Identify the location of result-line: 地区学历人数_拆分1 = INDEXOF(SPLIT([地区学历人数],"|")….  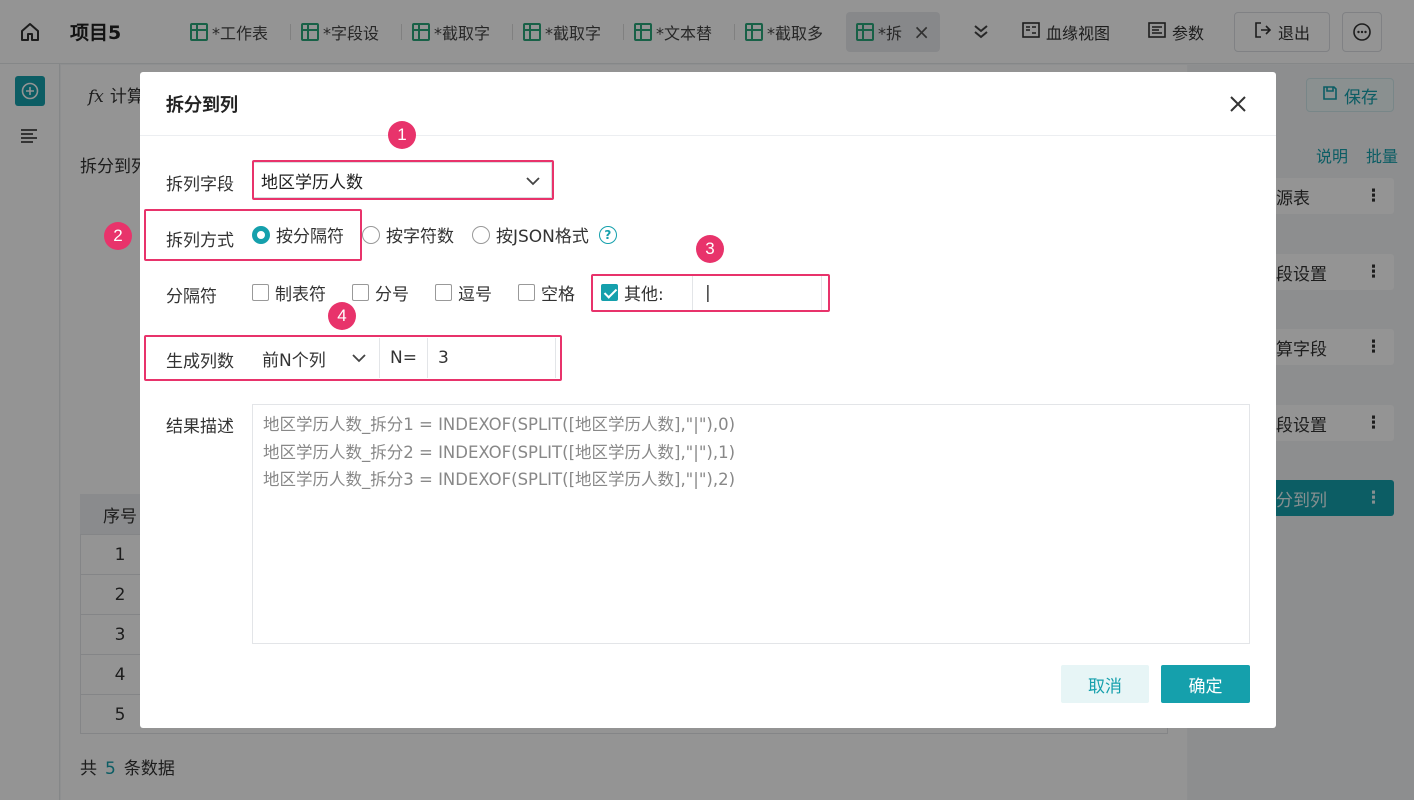
(499, 424).